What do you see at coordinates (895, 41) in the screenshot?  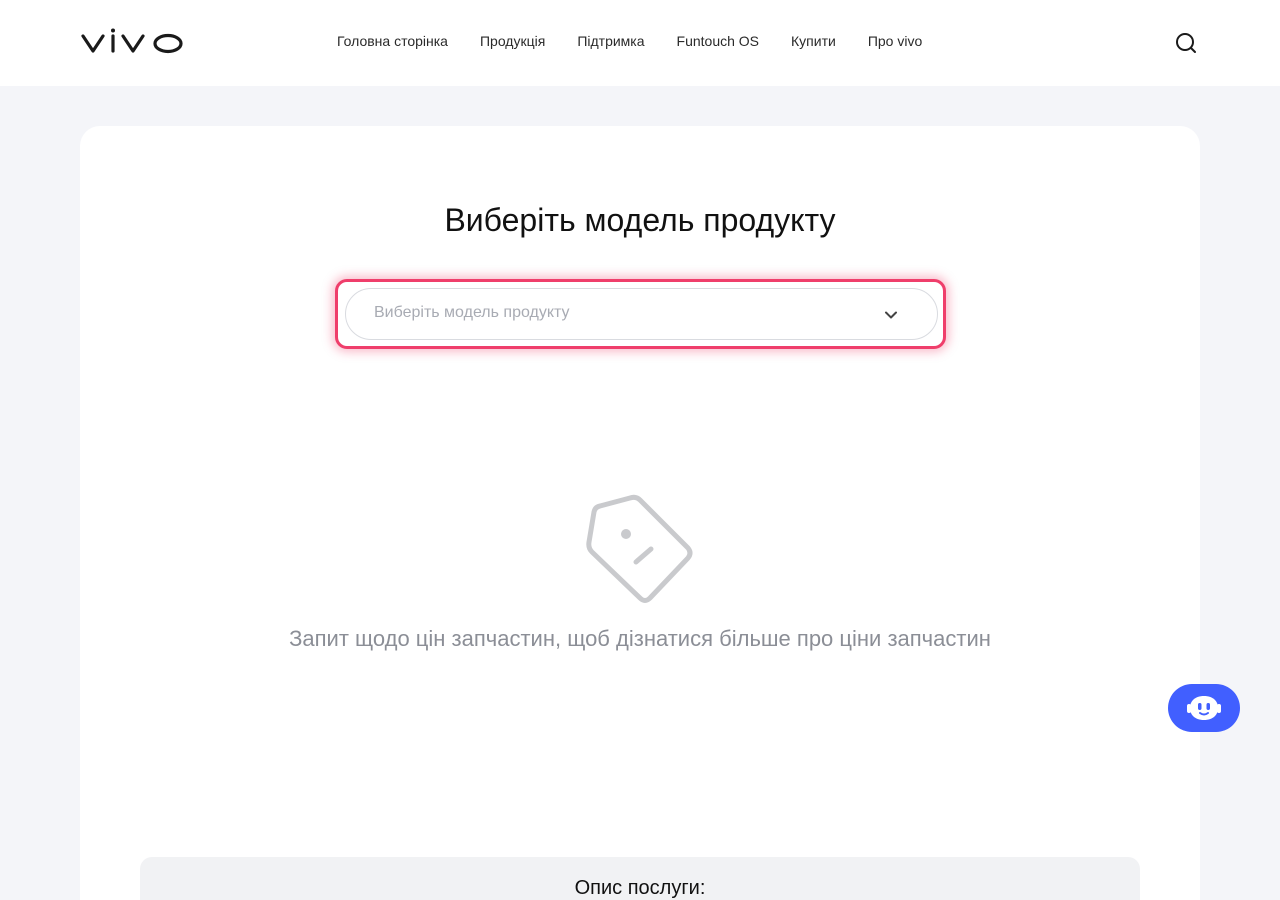 I see `nav-about-vivo: Про vivo` at bounding box center [895, 41].